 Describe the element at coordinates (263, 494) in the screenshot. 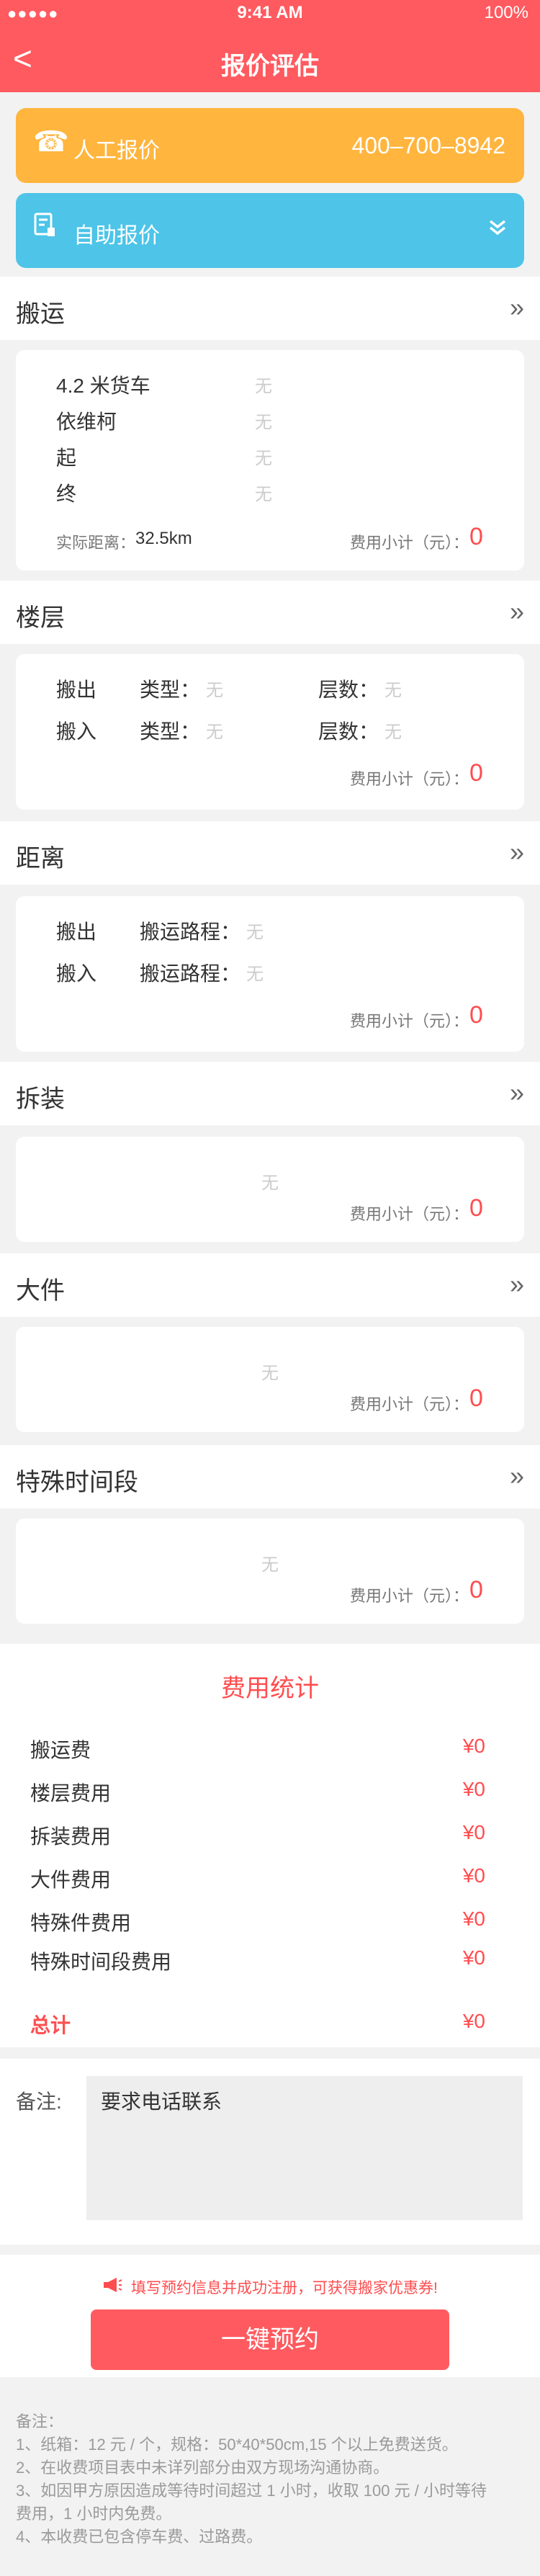

I see `destination-value: 无` at that location.